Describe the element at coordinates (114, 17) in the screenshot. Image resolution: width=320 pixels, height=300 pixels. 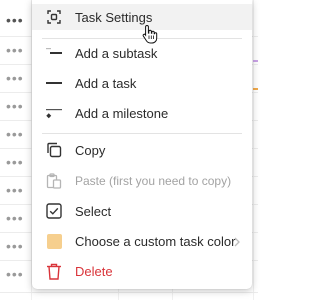
I see `menu-item-label: Task Settings` at that location.